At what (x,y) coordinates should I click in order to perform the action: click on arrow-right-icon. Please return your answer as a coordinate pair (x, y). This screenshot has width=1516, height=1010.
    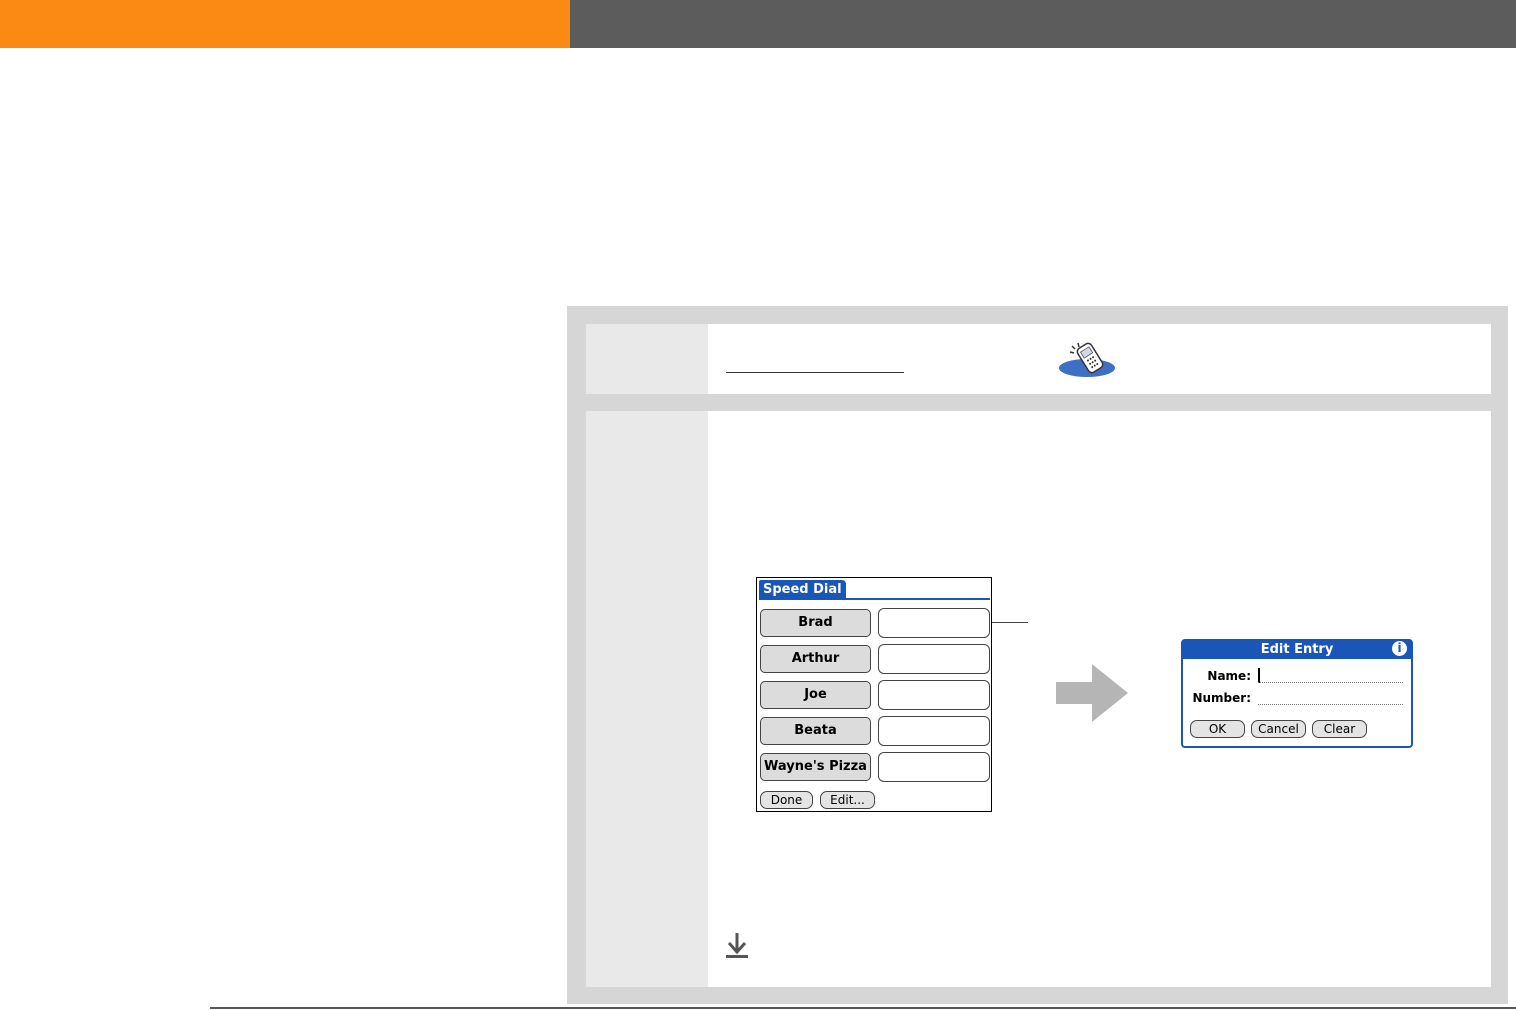
    Looking at the image, I should click on (1092, 693).